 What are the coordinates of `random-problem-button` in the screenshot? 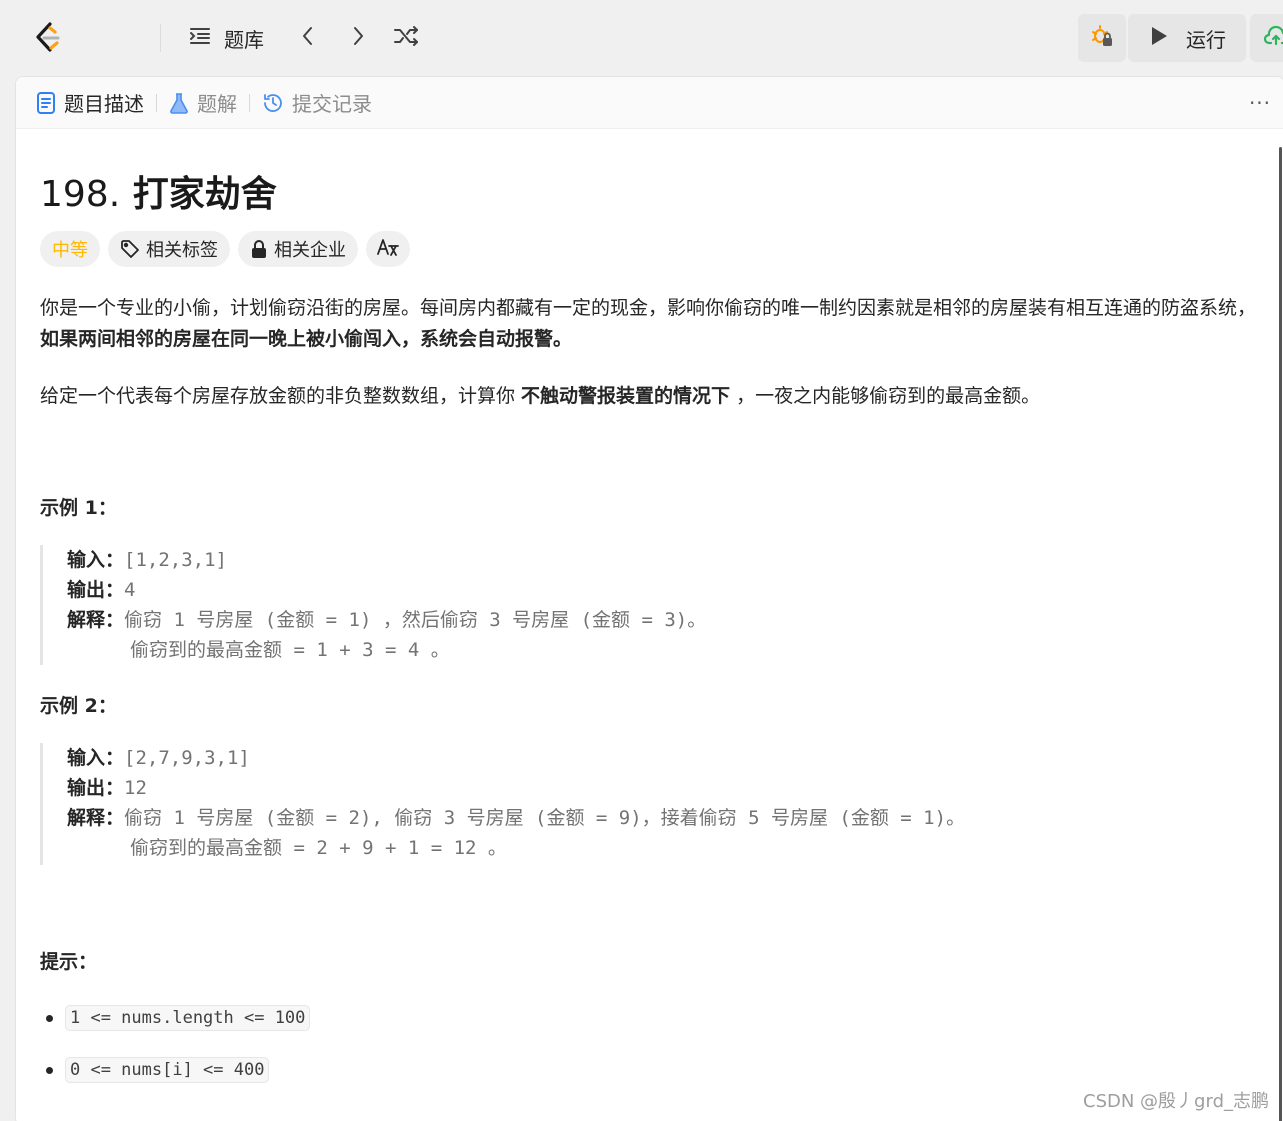 It's located at (407, 38).